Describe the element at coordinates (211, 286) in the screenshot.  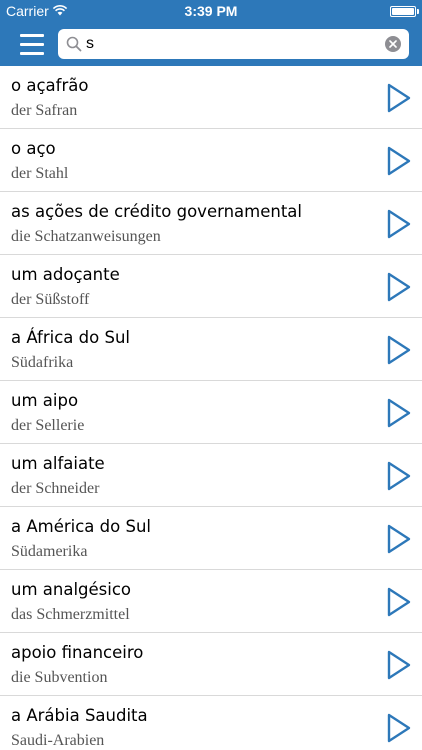
I see `list-item: um adoçante der Süßstoff` at that location.